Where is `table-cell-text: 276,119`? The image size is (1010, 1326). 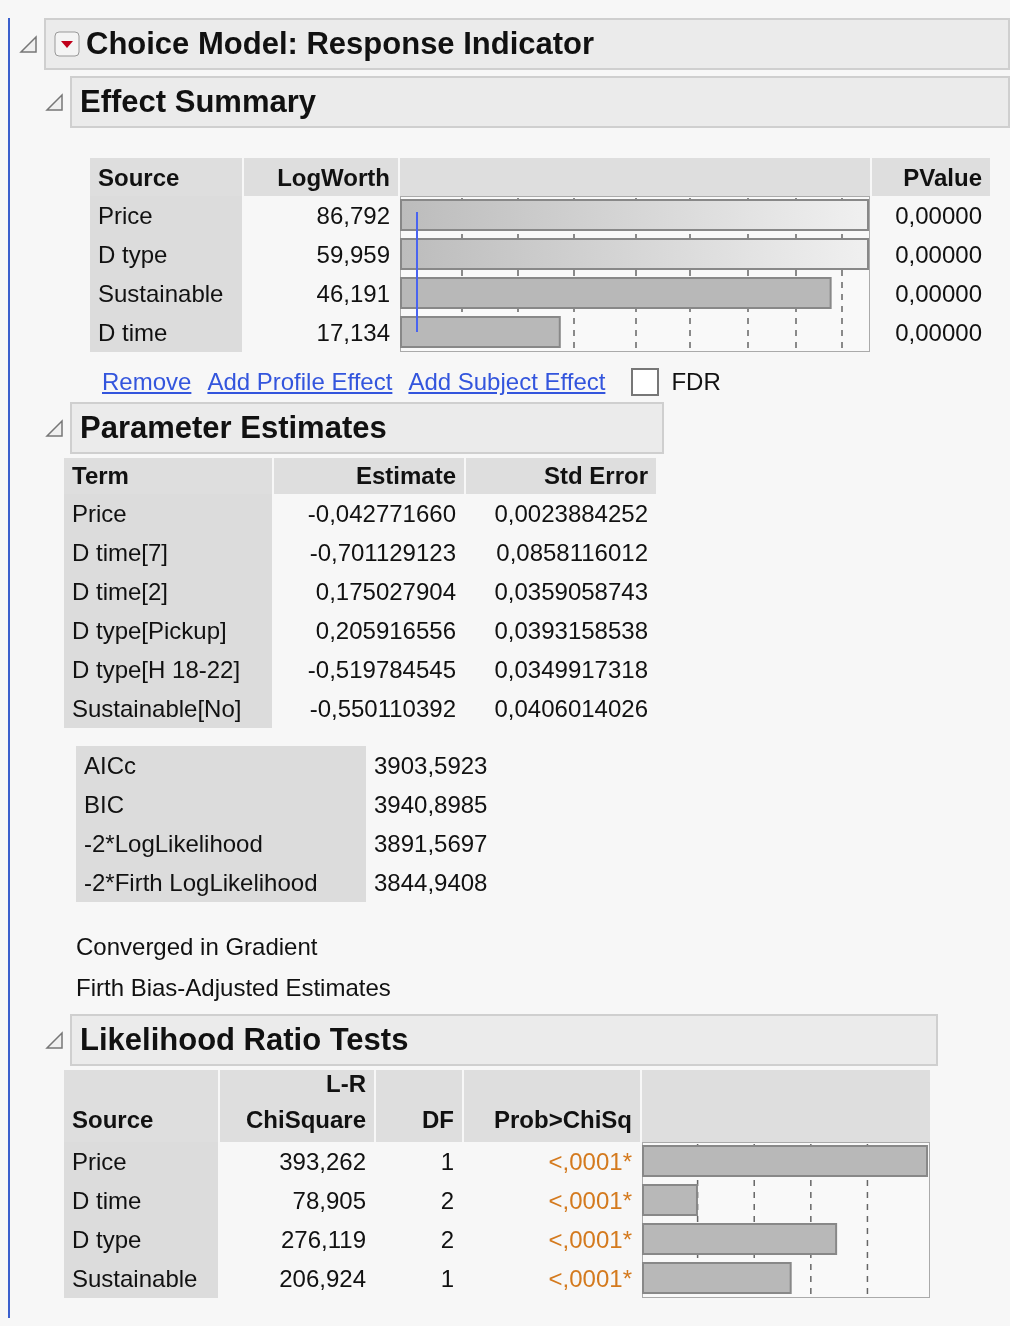 table-cell-text: 276,119 is located at coordinates (323, 1239).